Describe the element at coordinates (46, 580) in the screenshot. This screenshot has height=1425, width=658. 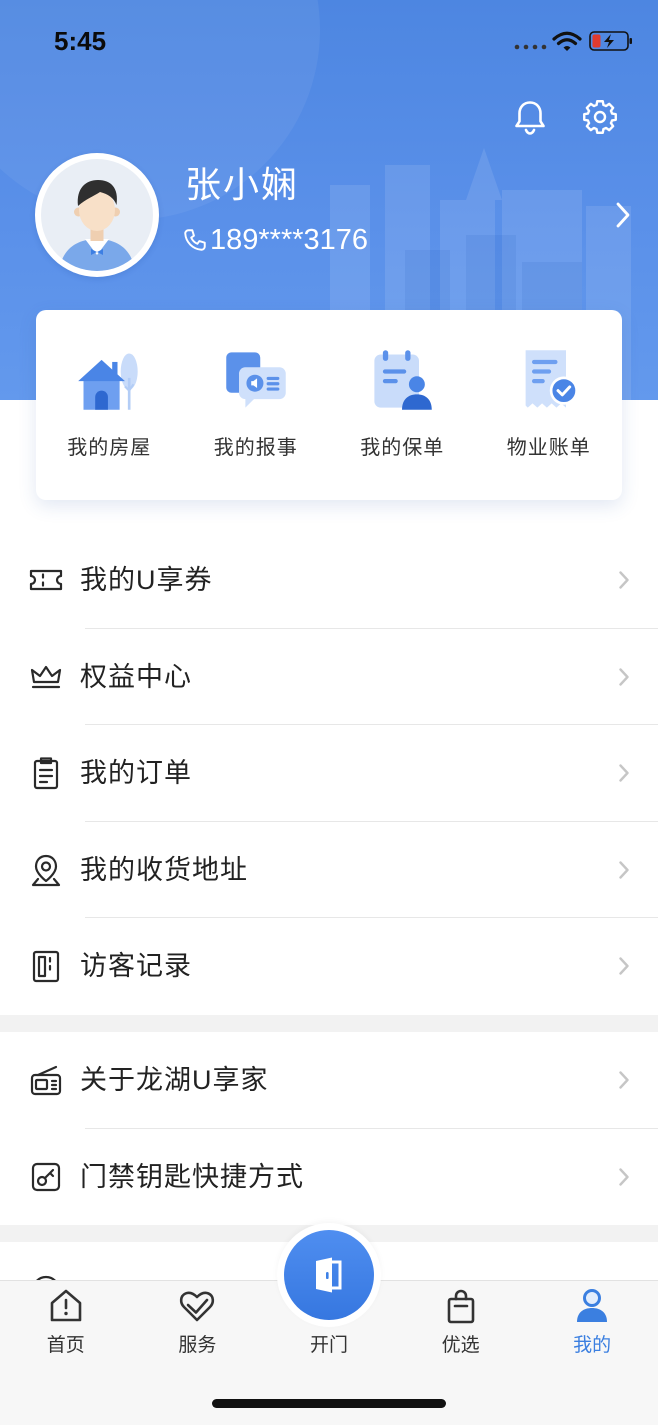
I see `coupon-icon` at that location.